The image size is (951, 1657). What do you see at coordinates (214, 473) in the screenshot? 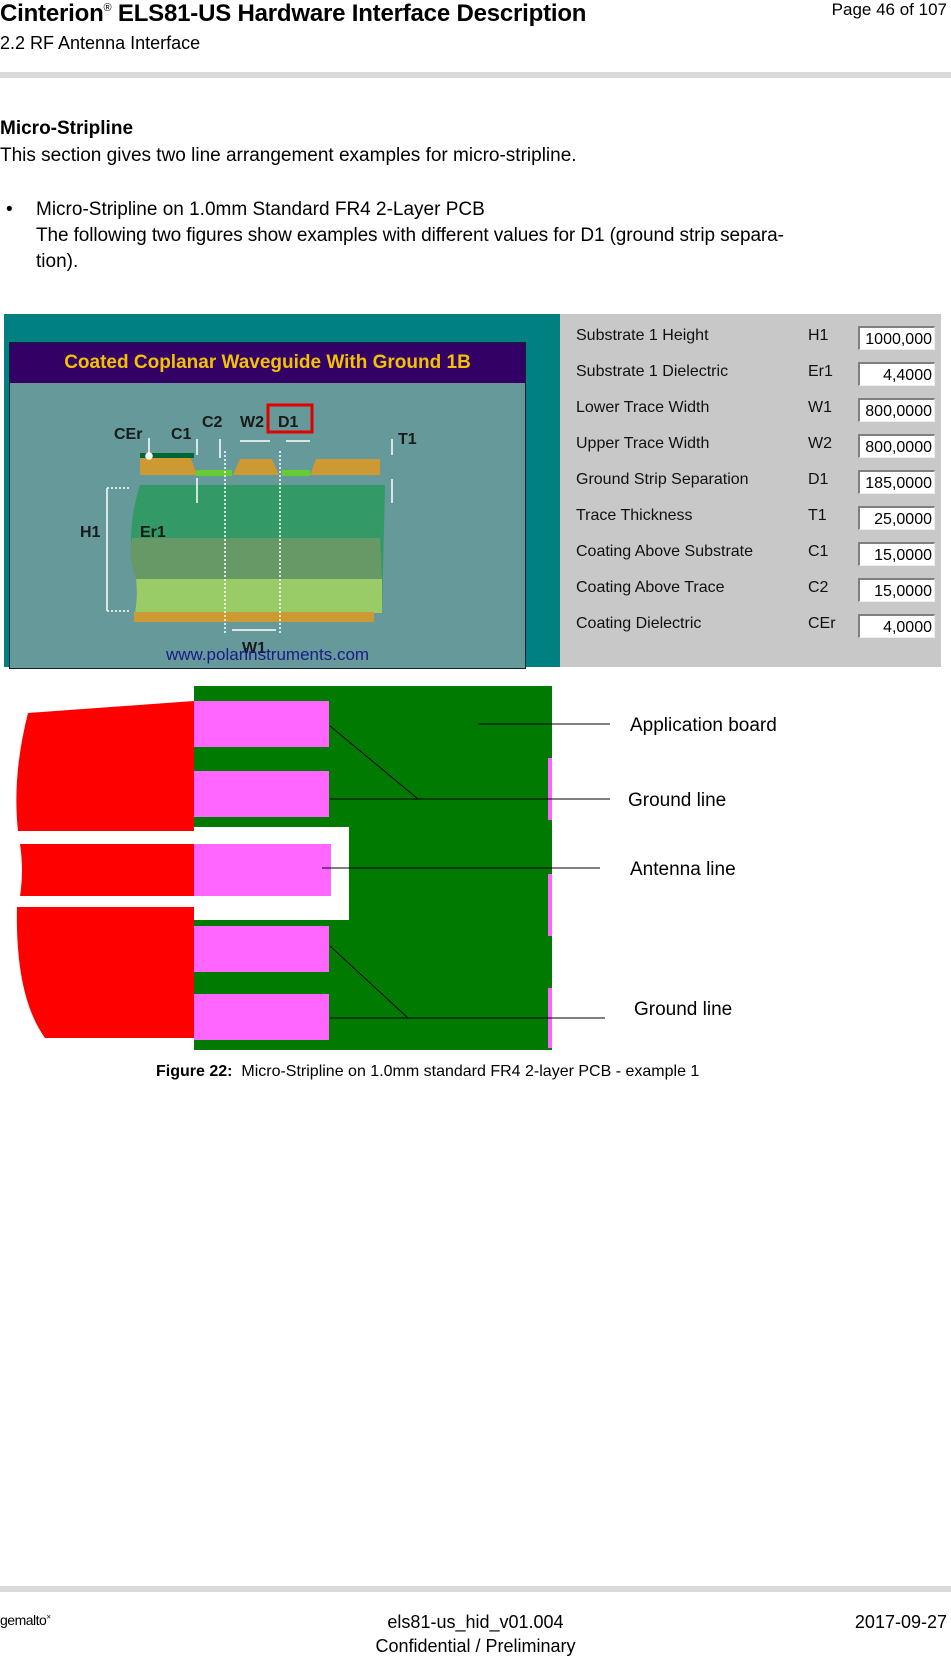
I see `gap-coating` at bounding box center [214, 473].